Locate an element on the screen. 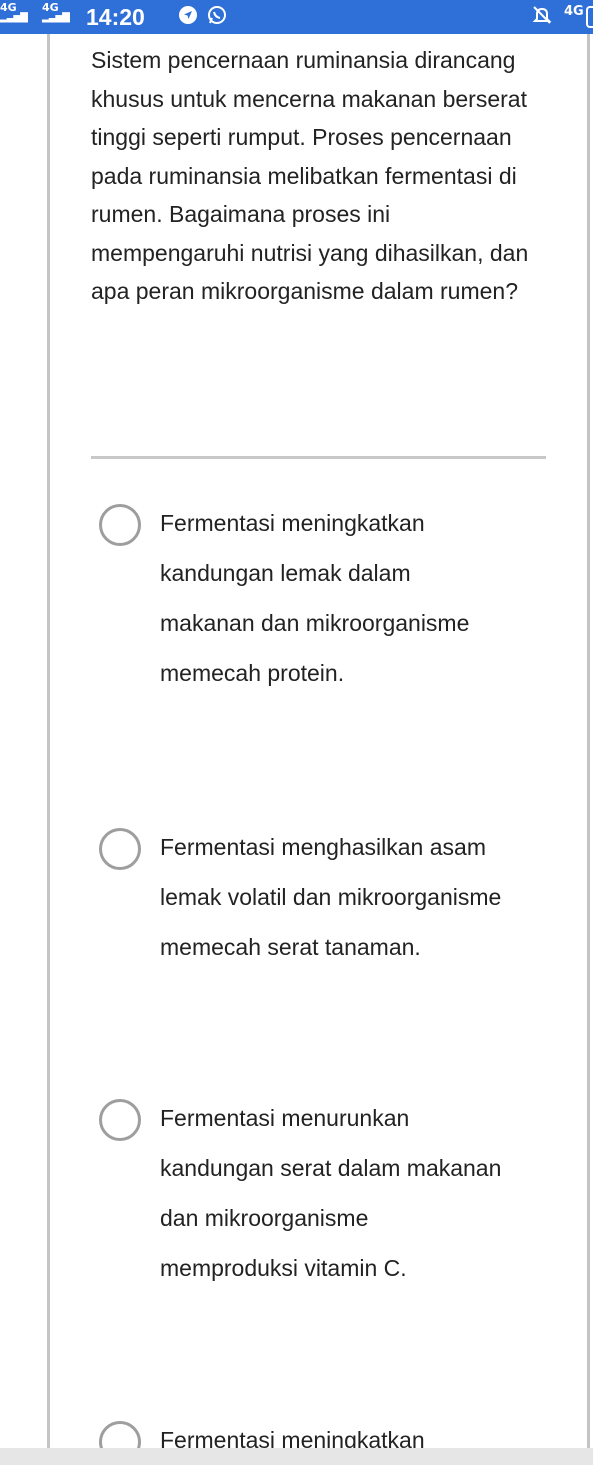  whatsapp-icon is located at coordinates (217, 15).